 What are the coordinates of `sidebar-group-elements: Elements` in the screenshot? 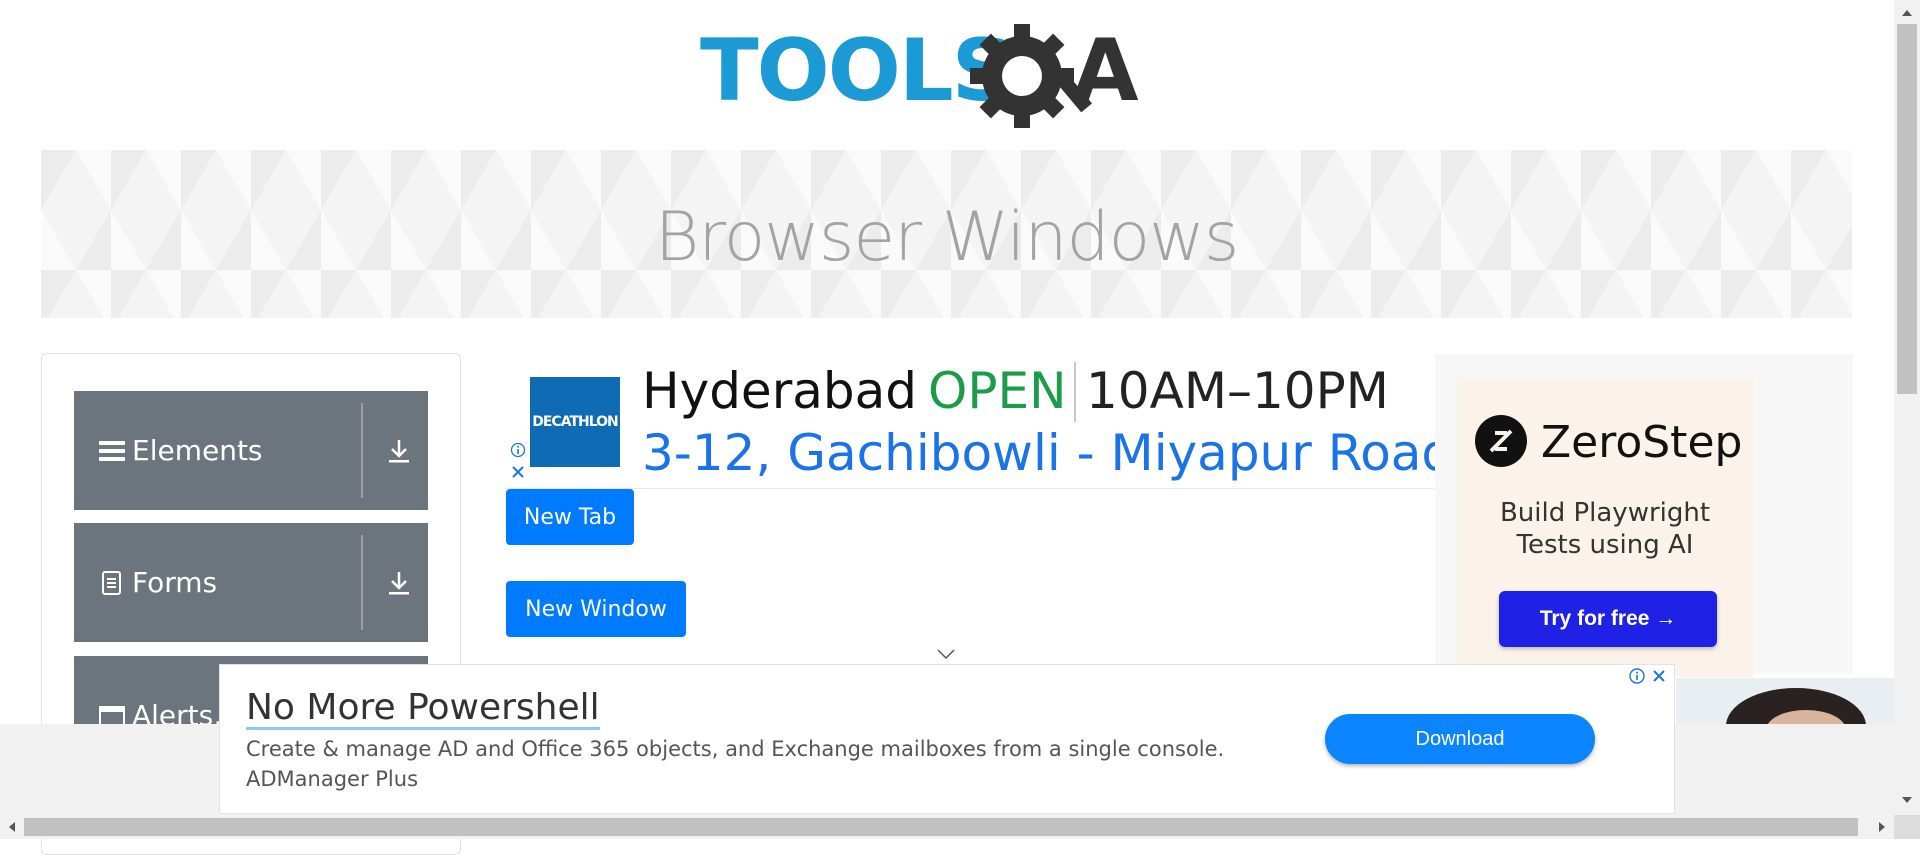 It's located at (251, 450).